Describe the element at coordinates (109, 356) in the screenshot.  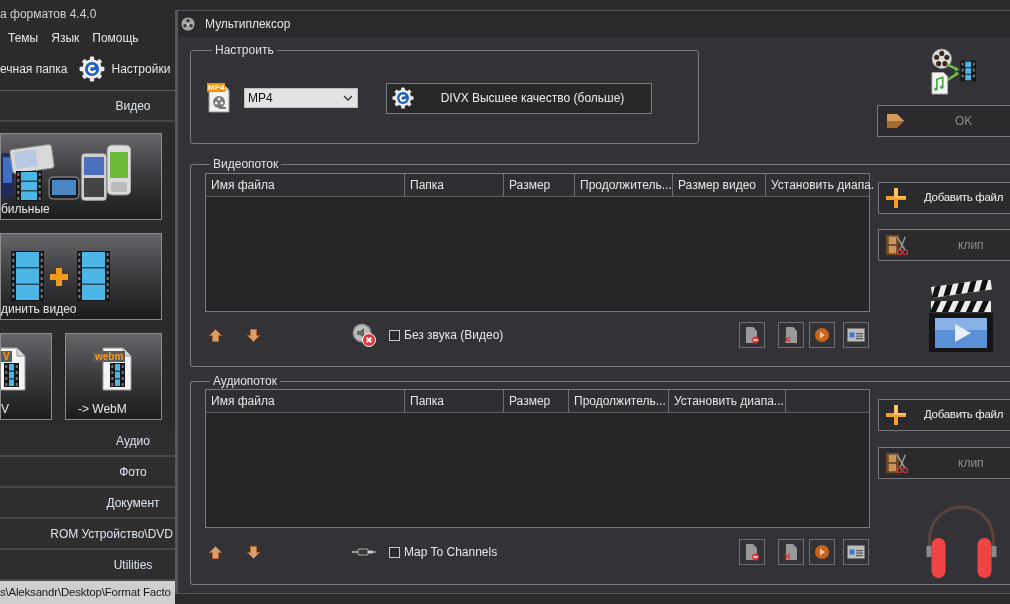
I see `format-badge: webm` at that location.